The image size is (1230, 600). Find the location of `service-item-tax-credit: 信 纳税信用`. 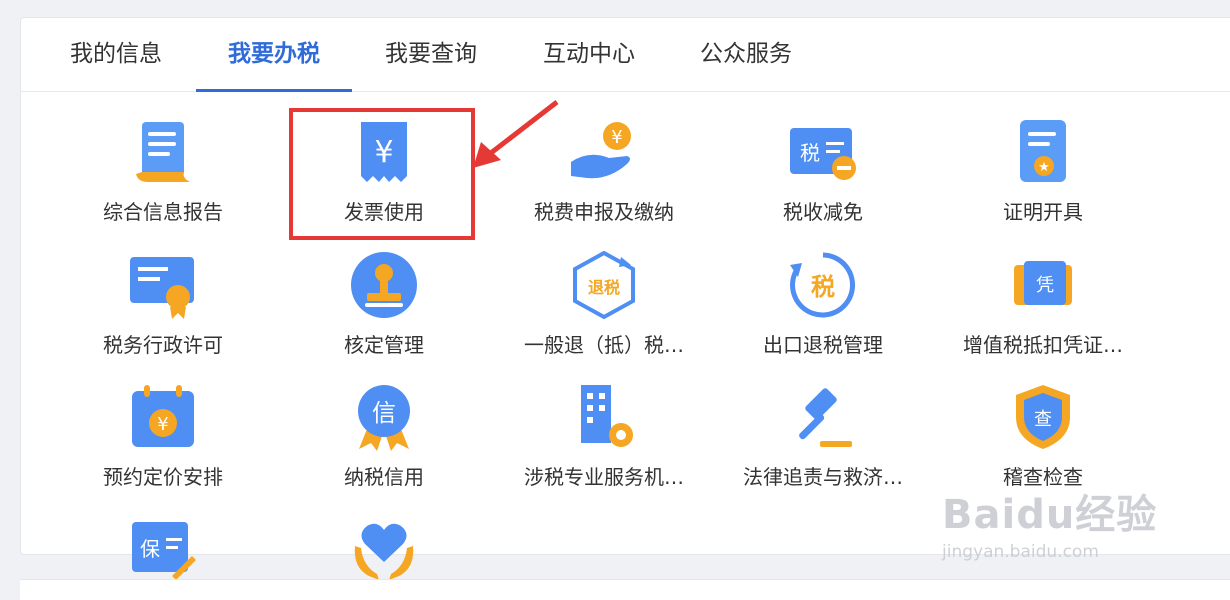

service-item-tax-credit: 信 纳税信用 is located at coordinates (384, 443).